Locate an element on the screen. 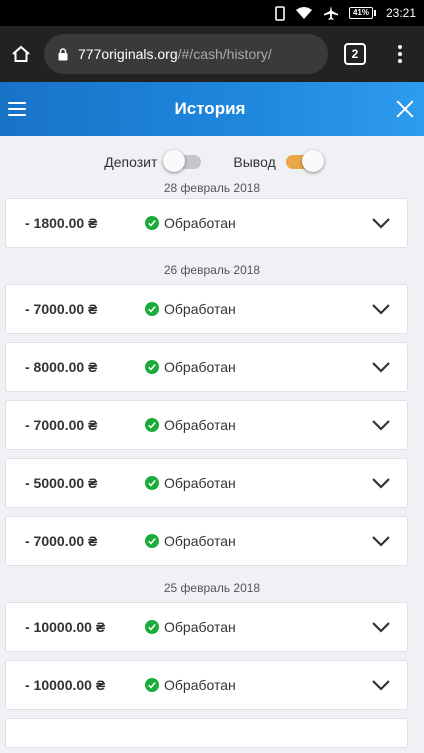 The height and width of the screenshot is (753, 424). home-button is located at coordinates (21, 54).